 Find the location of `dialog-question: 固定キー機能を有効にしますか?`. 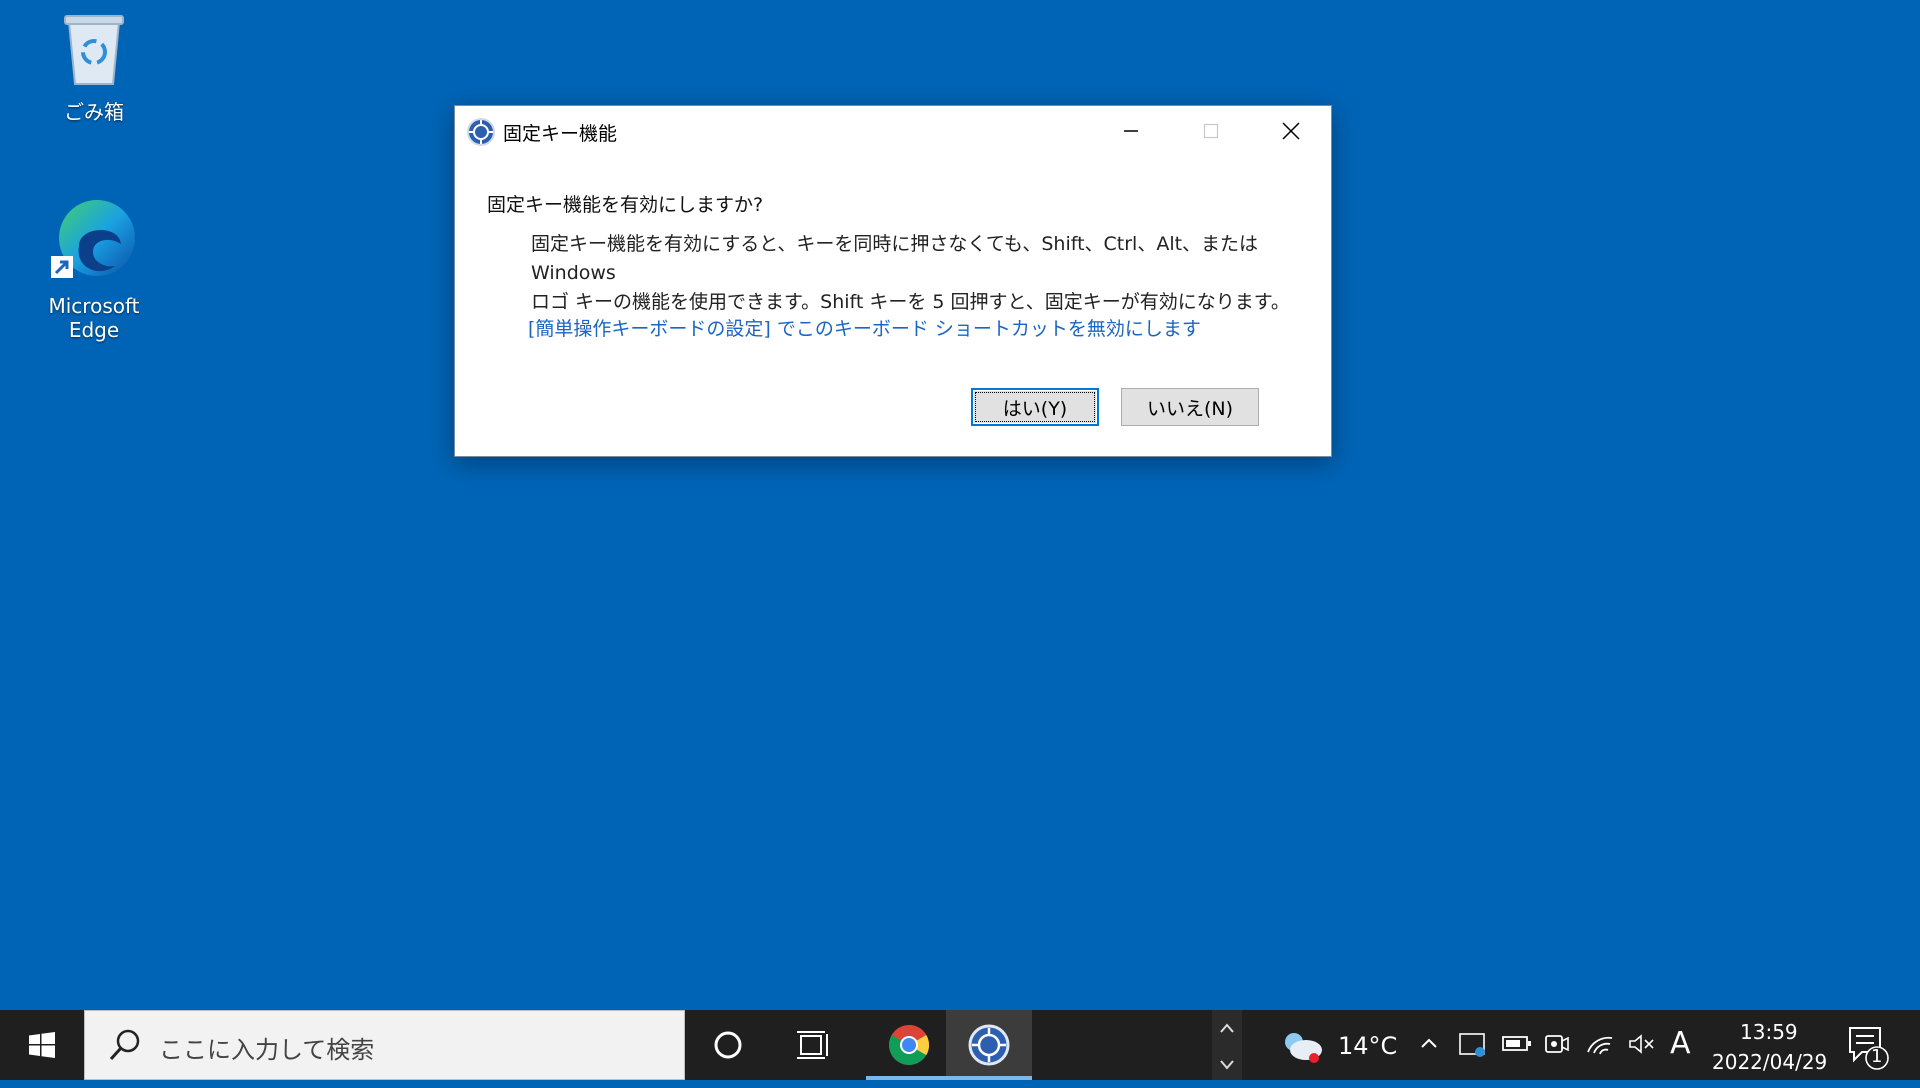

dialog-question: 固定キー機能を有効にしますか? is located at coordinates (625, 205).